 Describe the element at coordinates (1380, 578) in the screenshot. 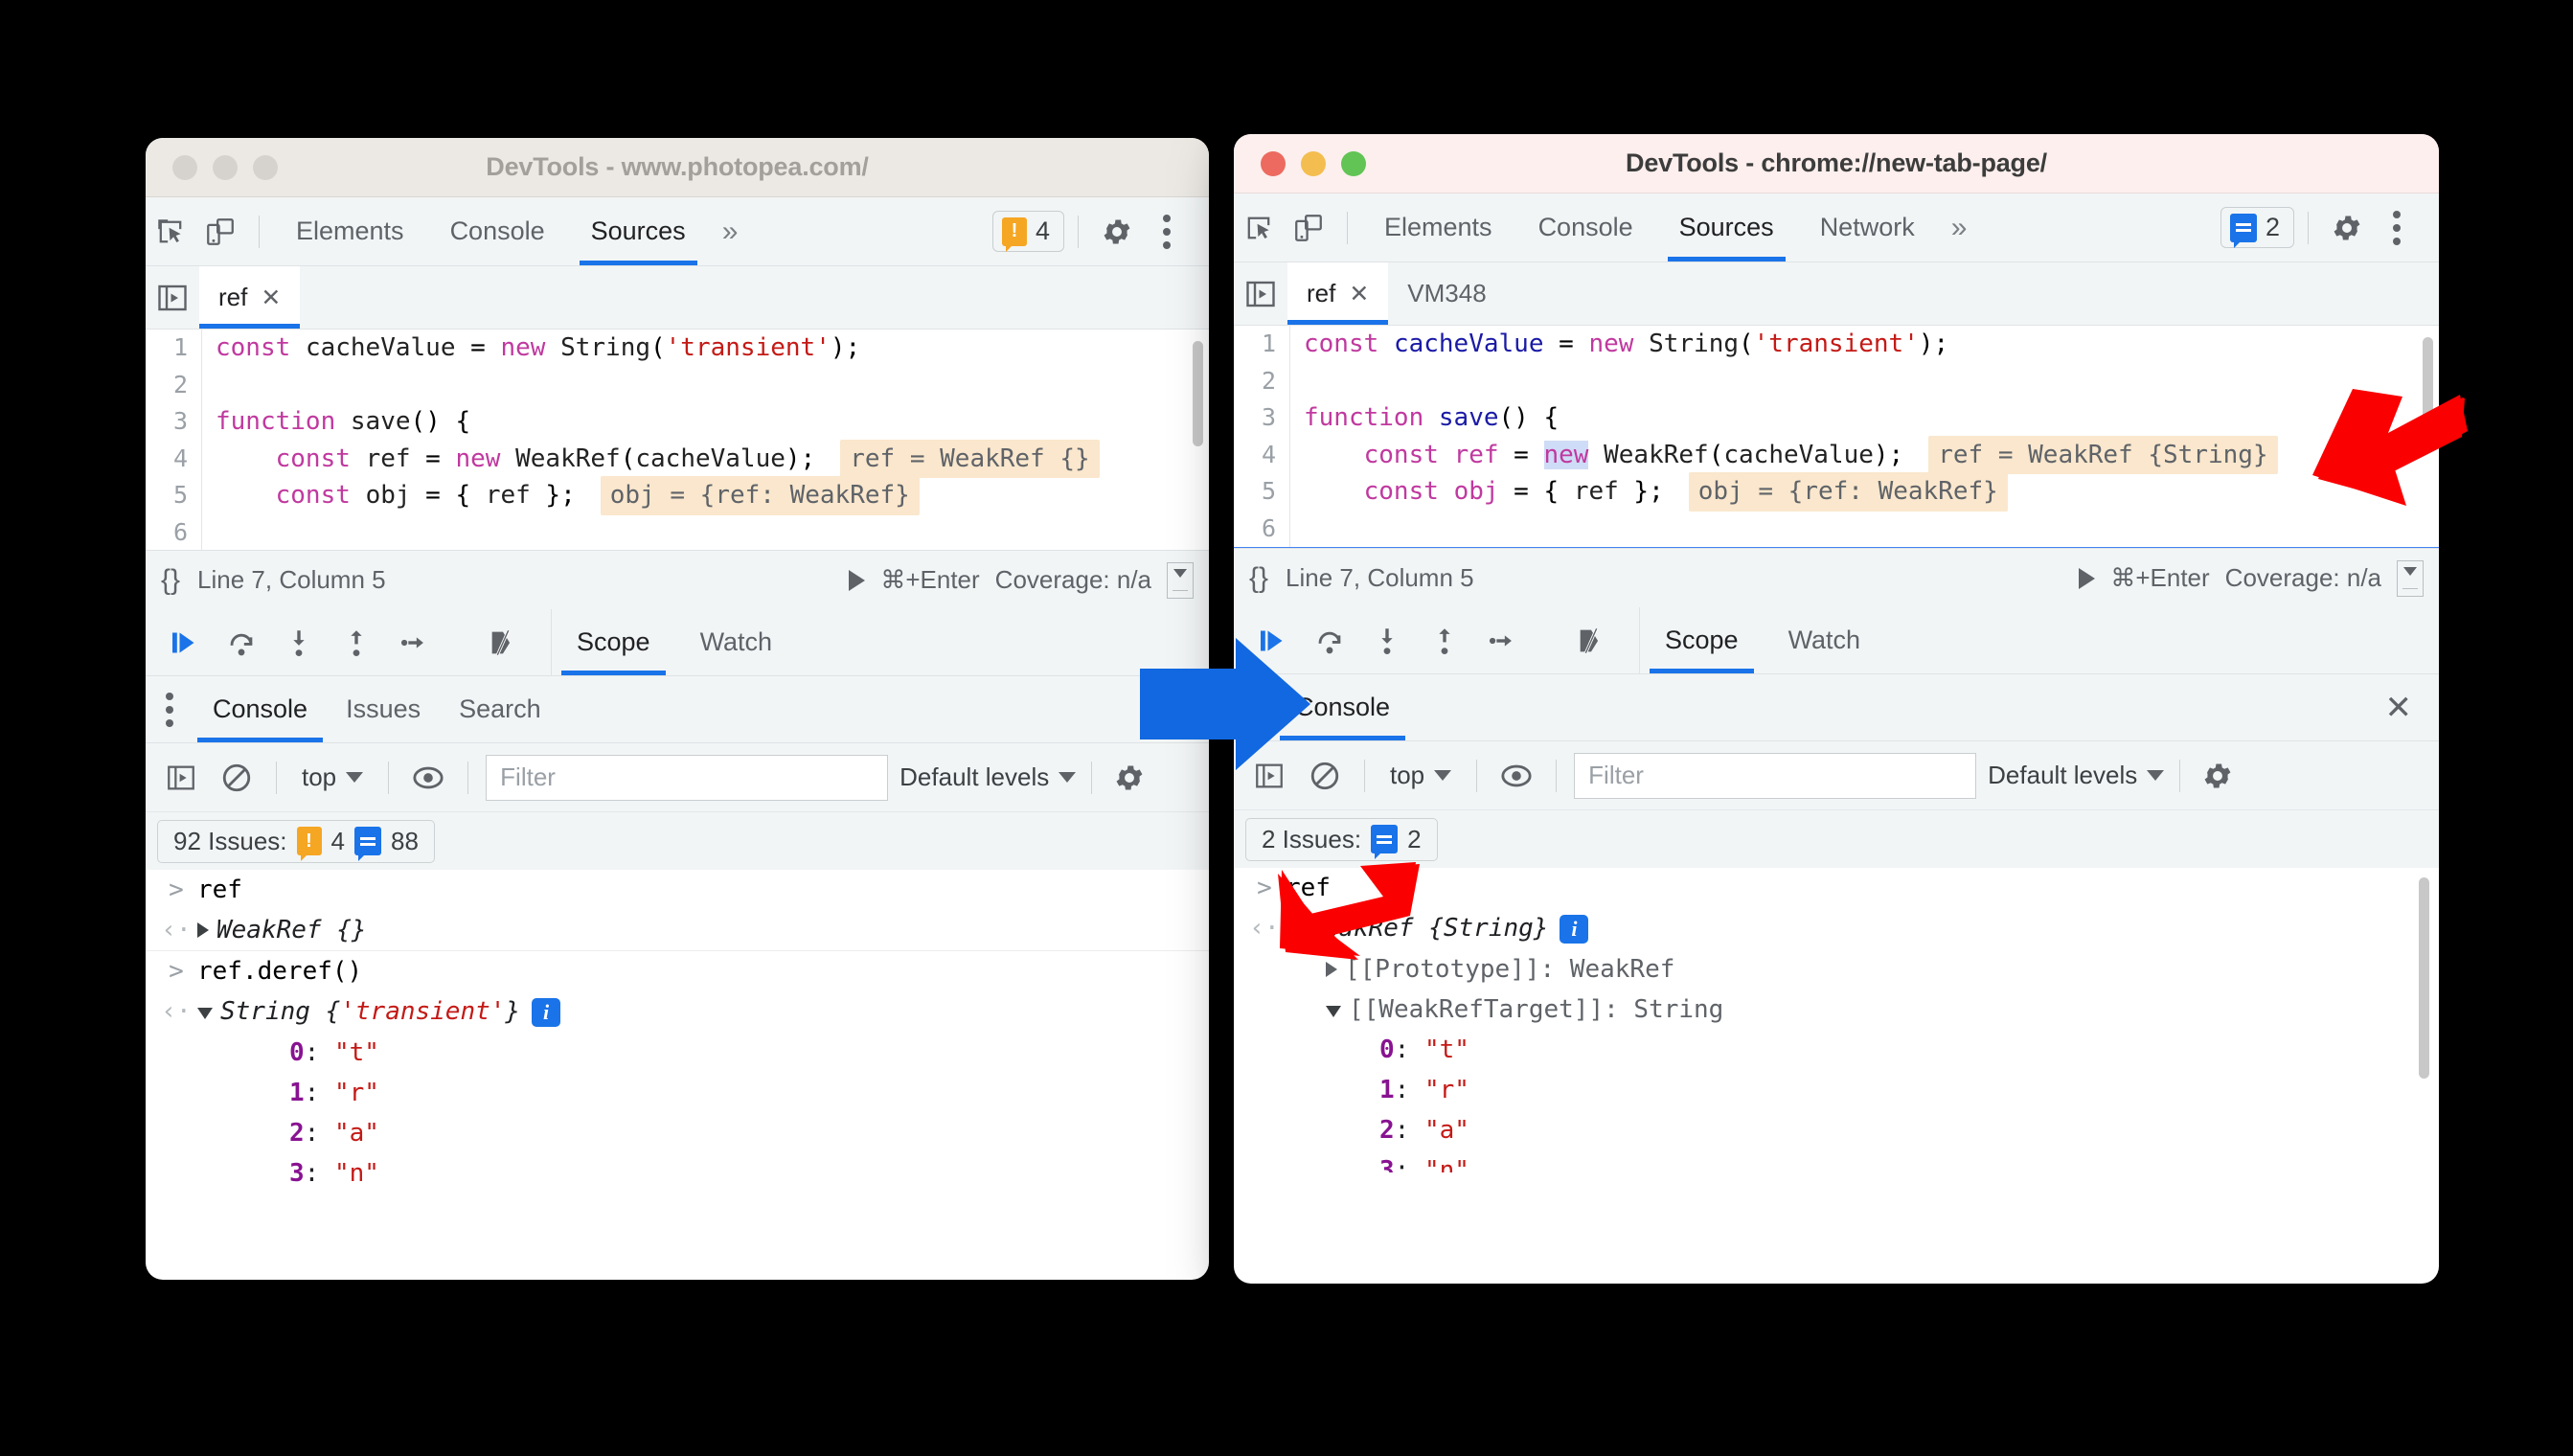

I see `cursor-position: Line 7, Column 5` at that location.